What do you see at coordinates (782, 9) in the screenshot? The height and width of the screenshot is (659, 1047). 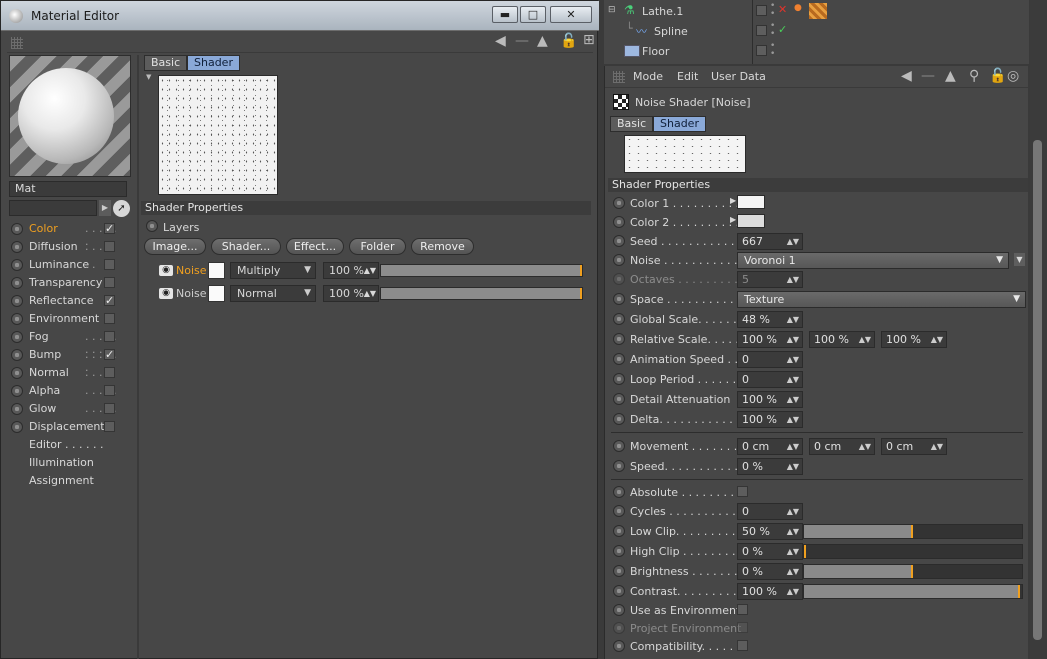 I see `disabled-x-icon: ✕` at bounding box center [782, 9].